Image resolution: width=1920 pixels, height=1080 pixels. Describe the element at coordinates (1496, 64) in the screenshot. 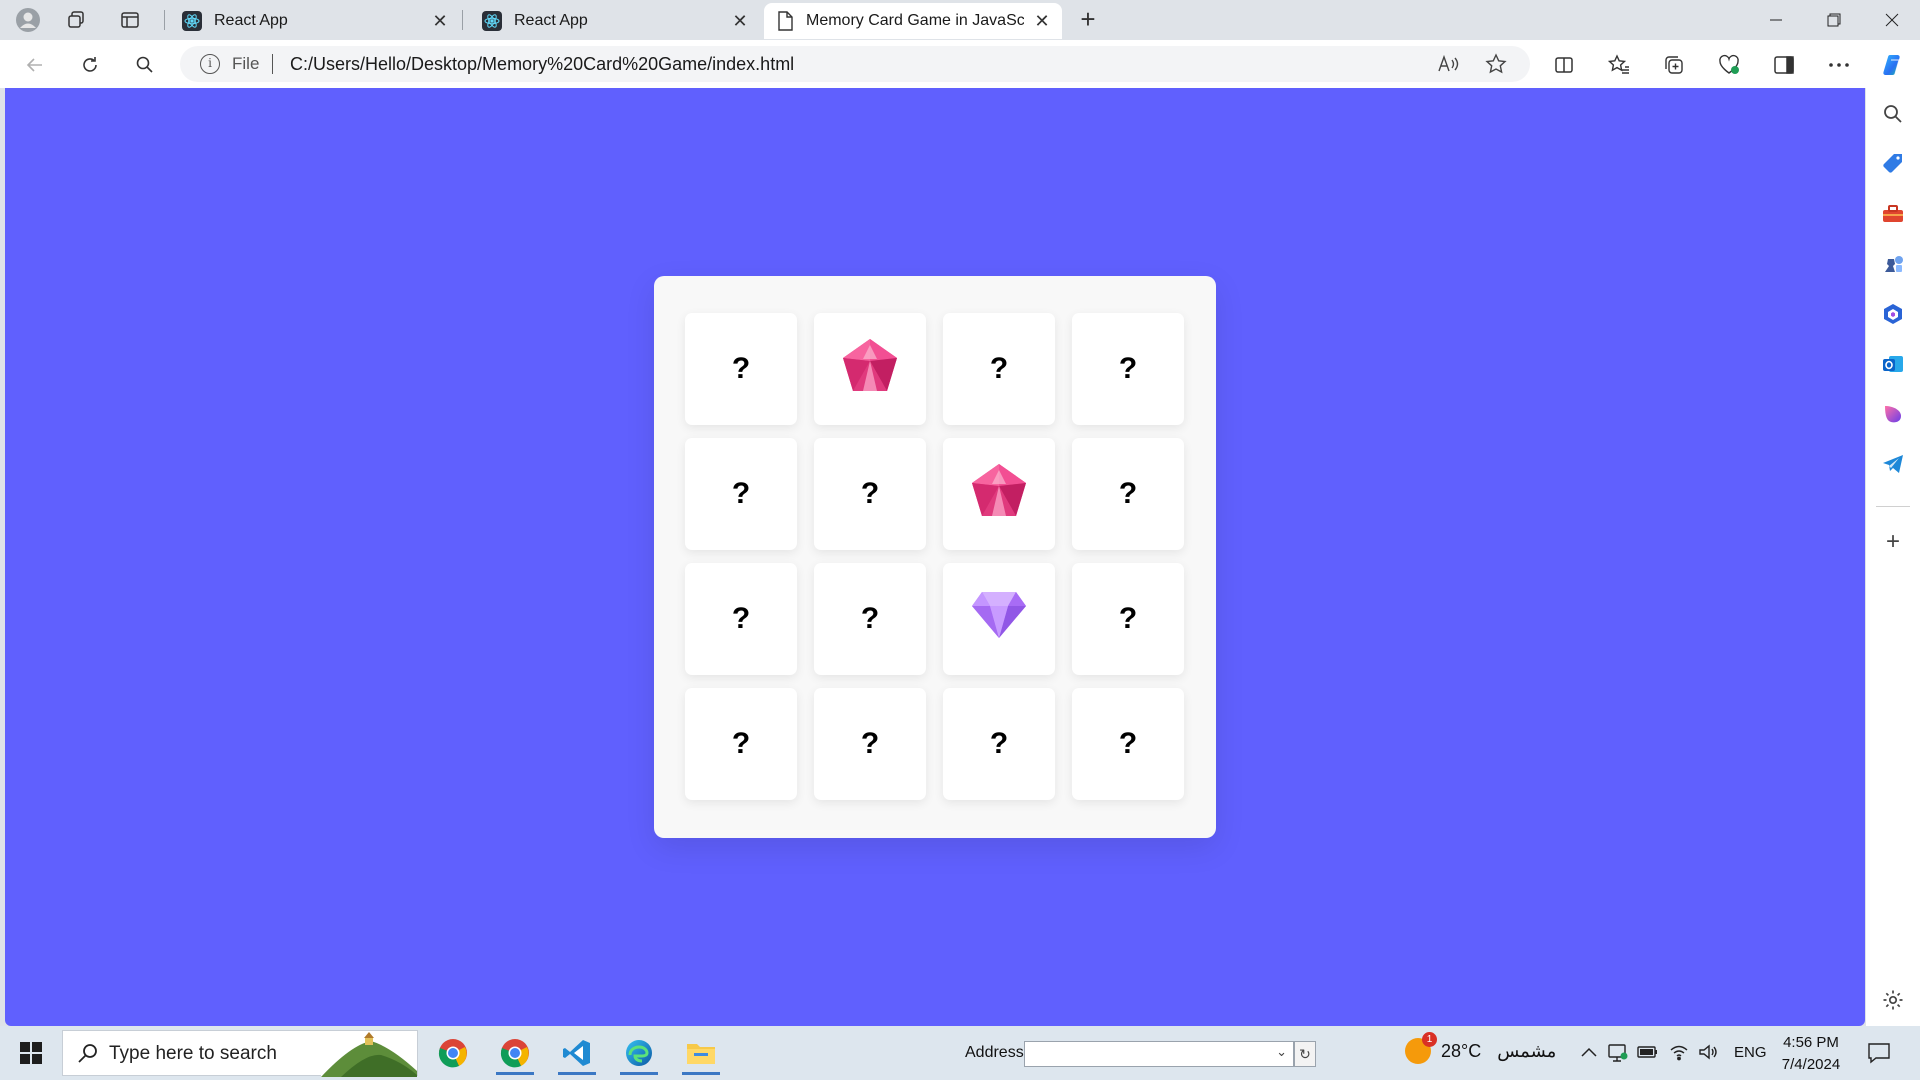

I see `favorite-star-icon` at that location.